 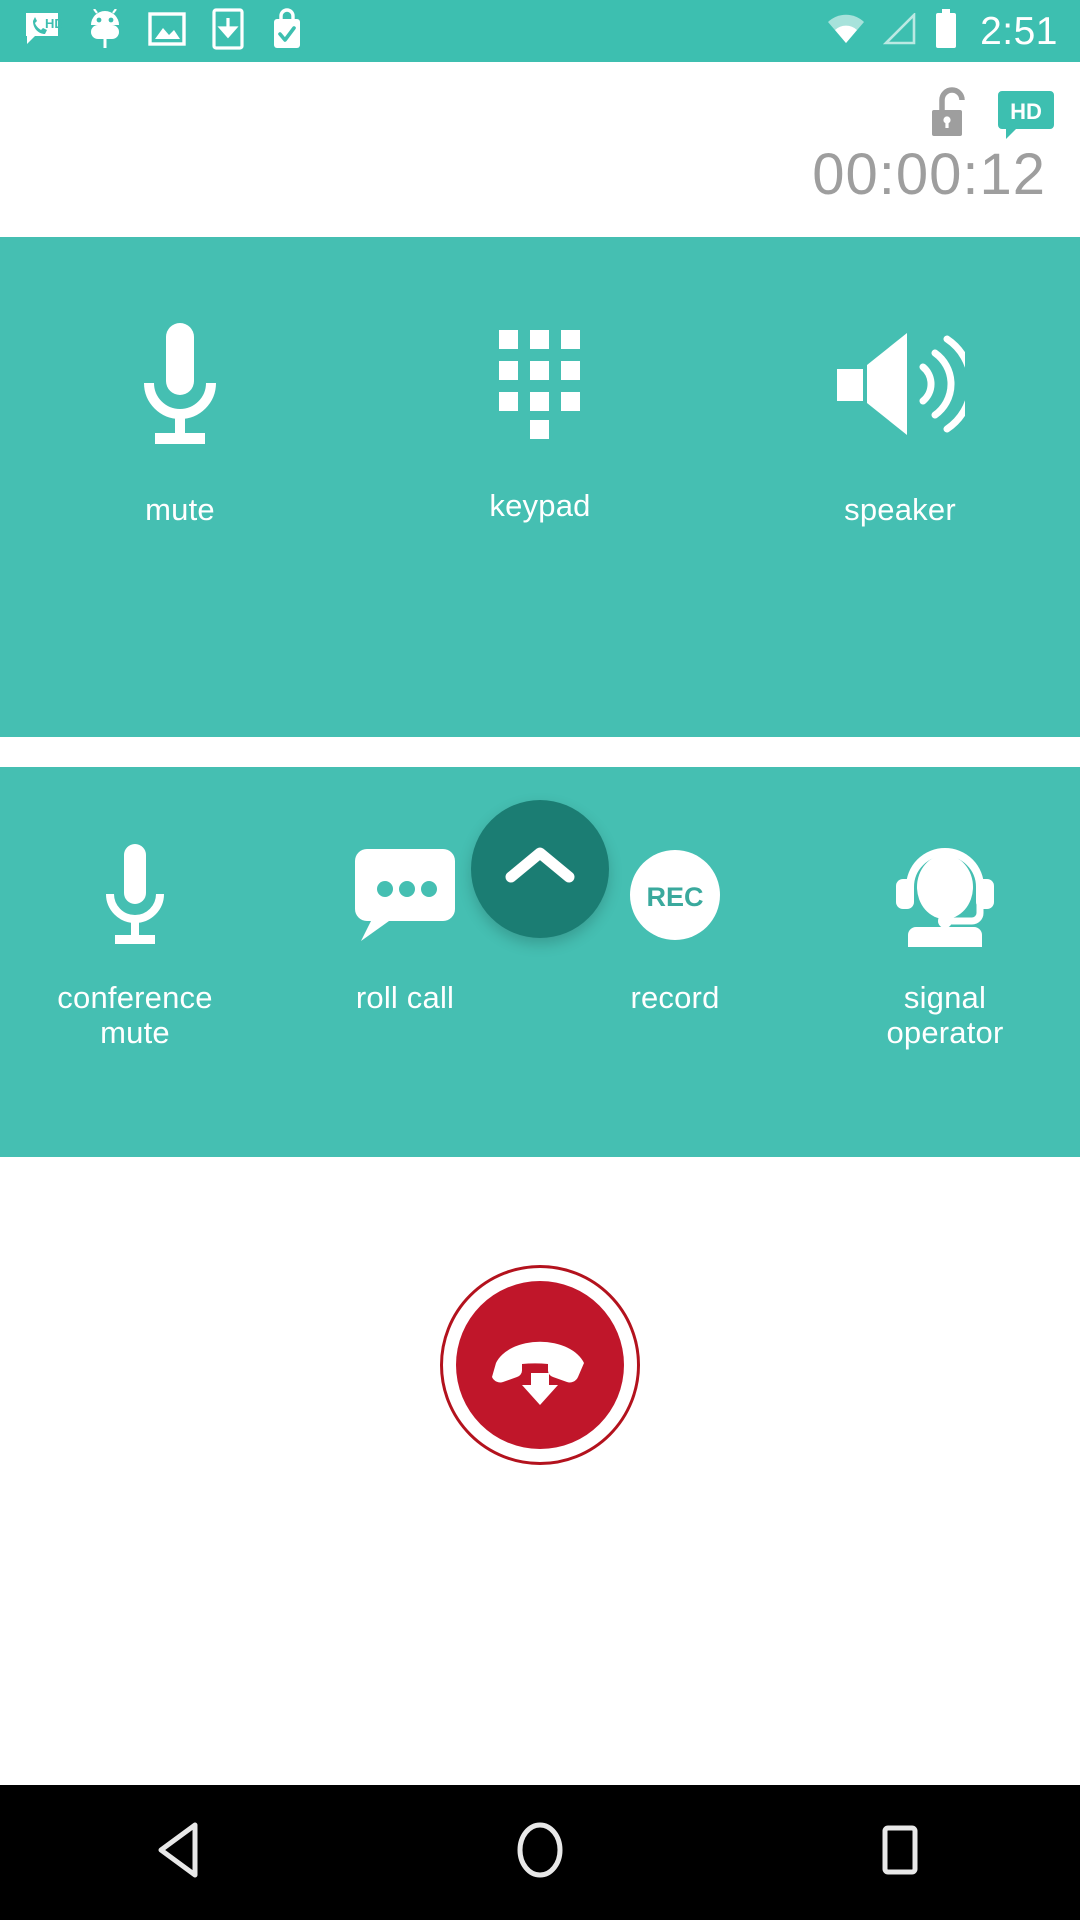 I want to click on keypad-button: keypad, so click(x=540, y=421).